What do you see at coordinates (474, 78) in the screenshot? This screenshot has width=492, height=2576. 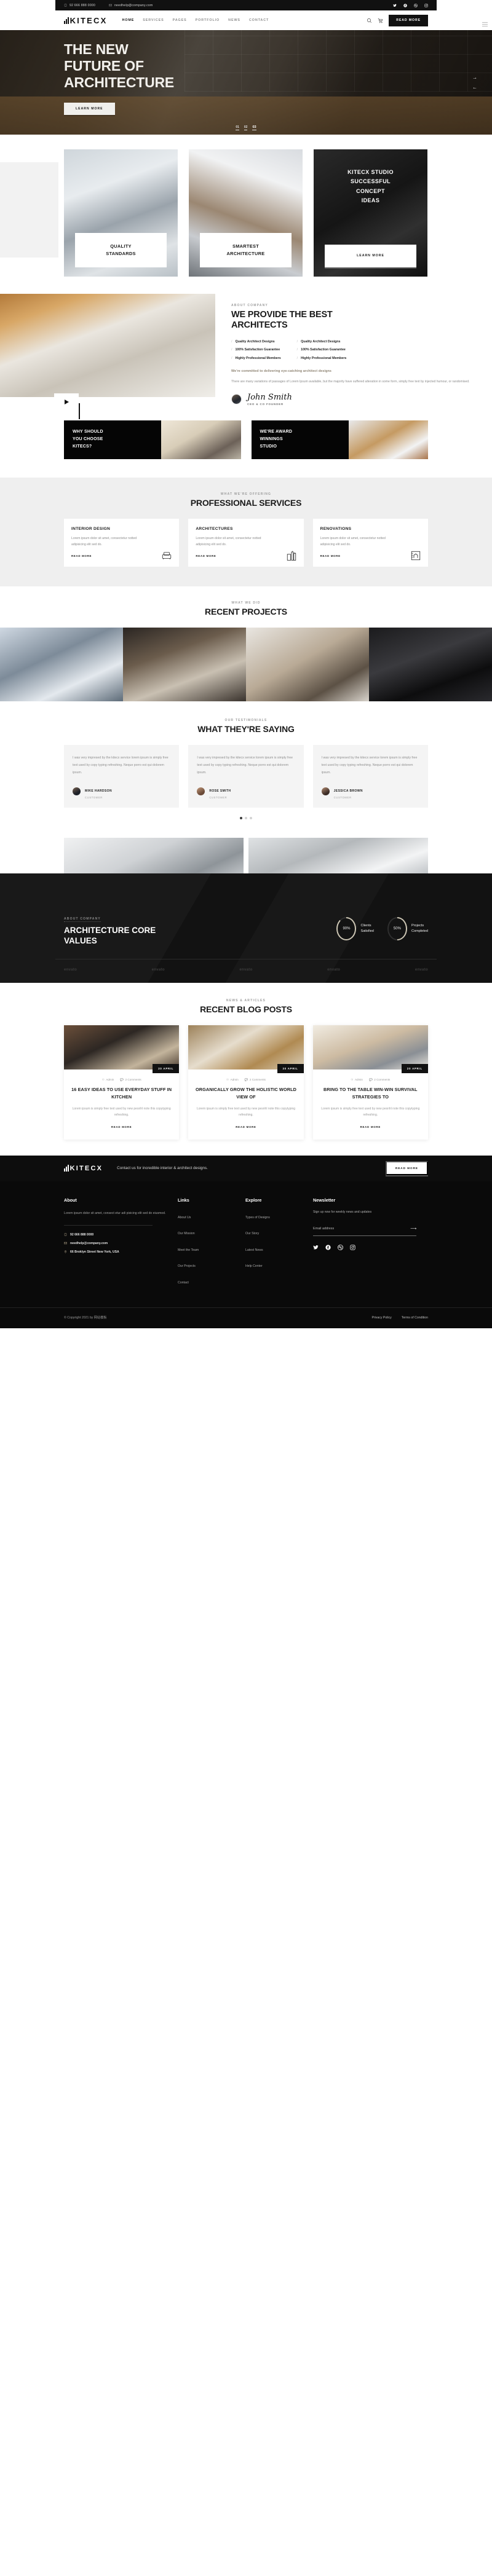 I see `hero-next-arrow-icon: →` at bounding box center [474, 78].